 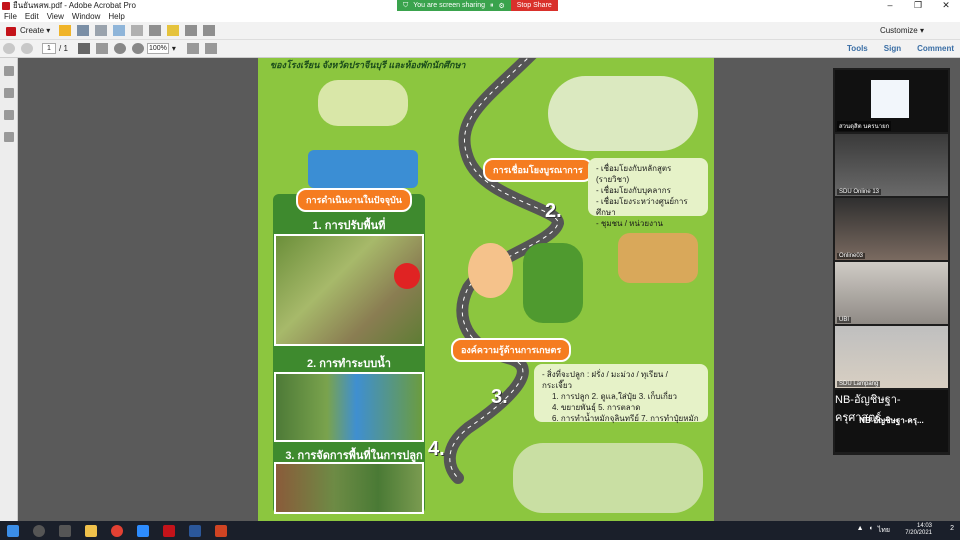 What do you see at coordinates (902, 30) in the screenshot?
I see `customize-button: Customize ▾` at bounding box center [902, 30].